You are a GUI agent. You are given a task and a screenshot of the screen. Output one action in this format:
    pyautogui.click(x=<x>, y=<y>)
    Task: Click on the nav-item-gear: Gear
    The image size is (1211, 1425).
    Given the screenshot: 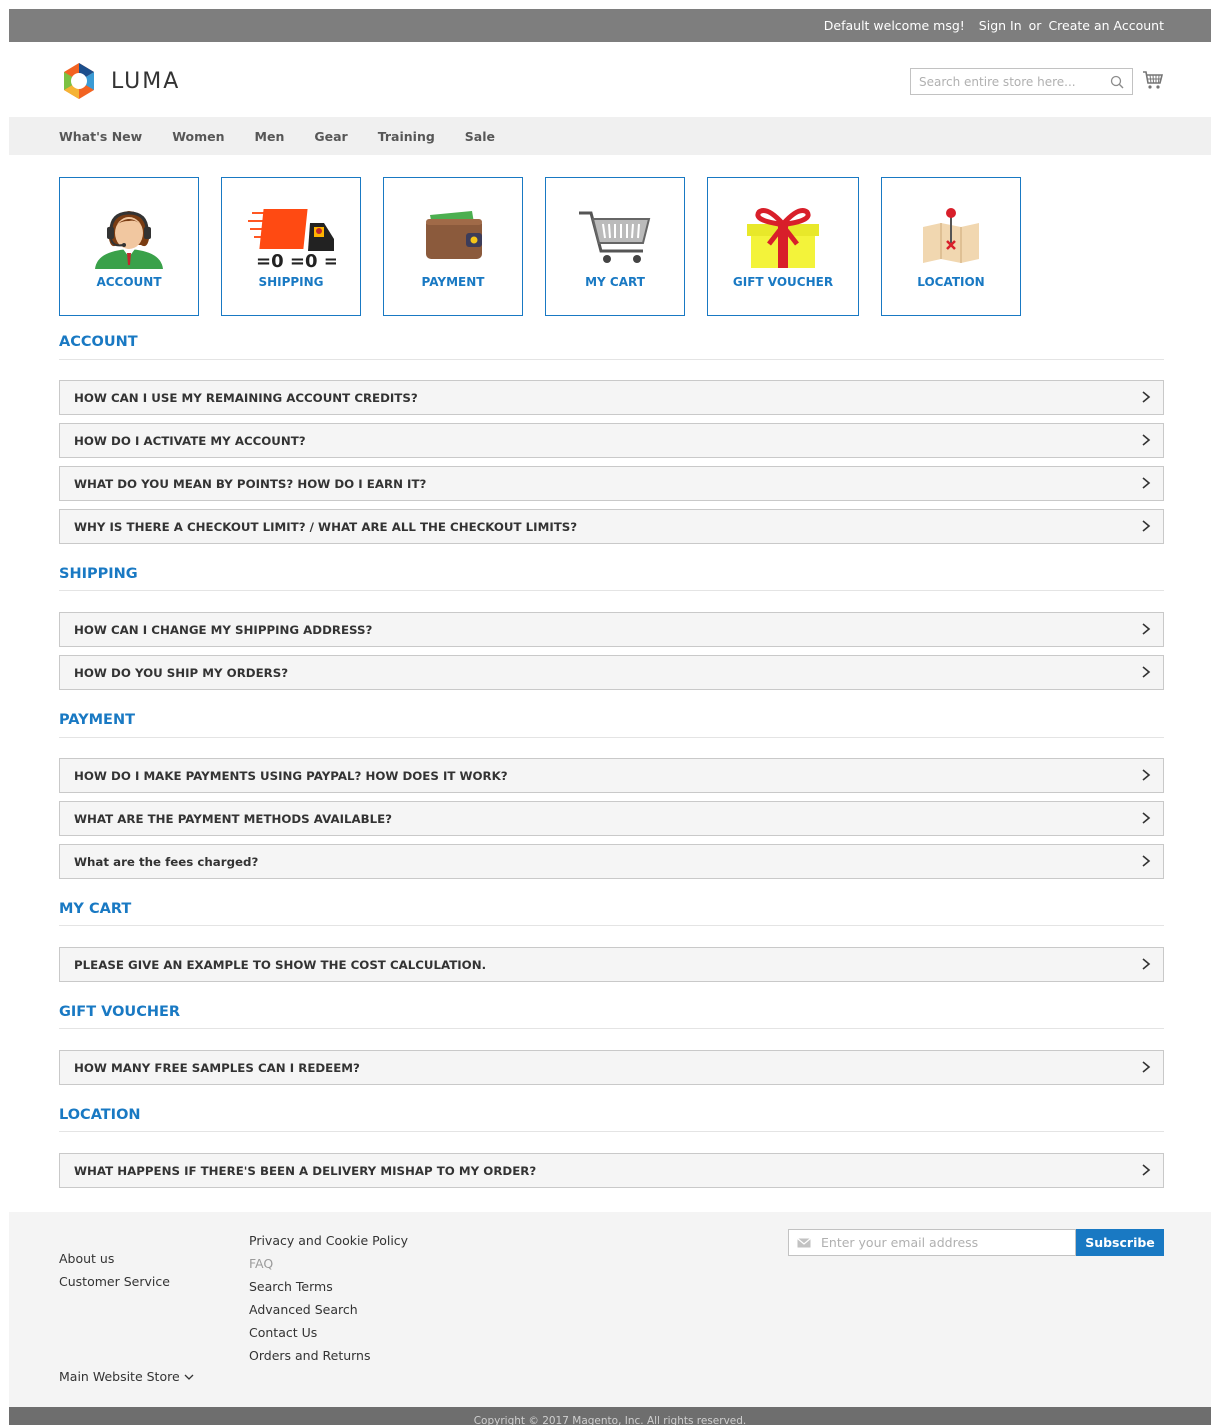 What is the action you would take?
    pyautogui.click(x=330, y=136)
    